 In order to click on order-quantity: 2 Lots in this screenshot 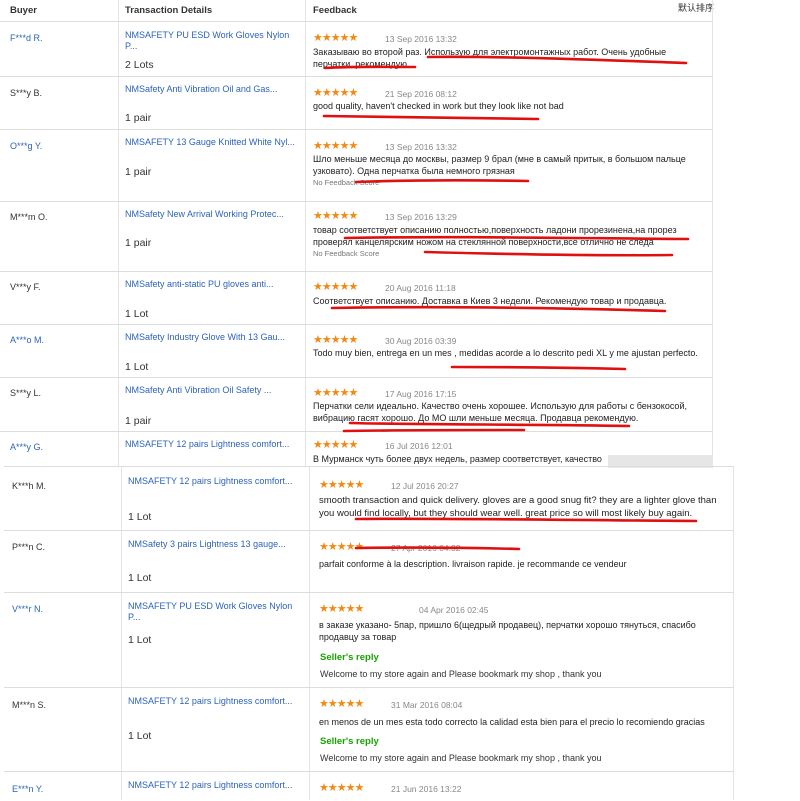, I will do `click(139, 65)`.